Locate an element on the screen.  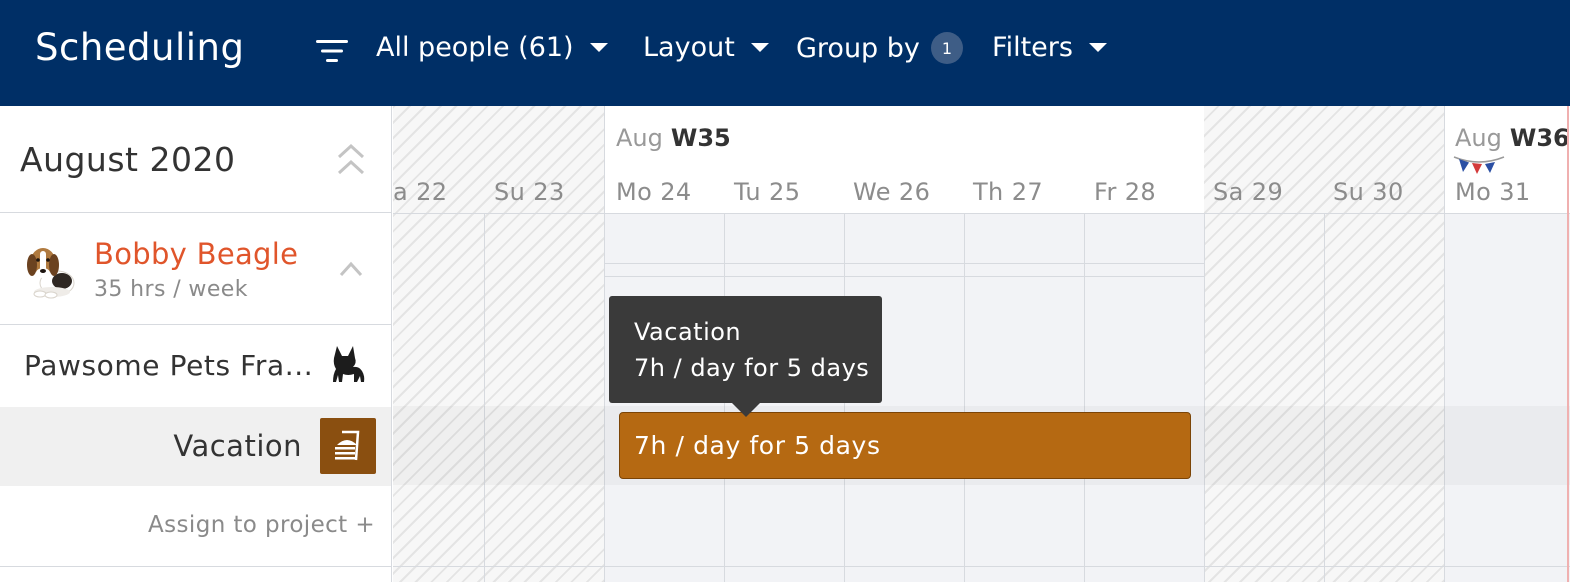
vacation-icon is located at coordinates (348, 446).